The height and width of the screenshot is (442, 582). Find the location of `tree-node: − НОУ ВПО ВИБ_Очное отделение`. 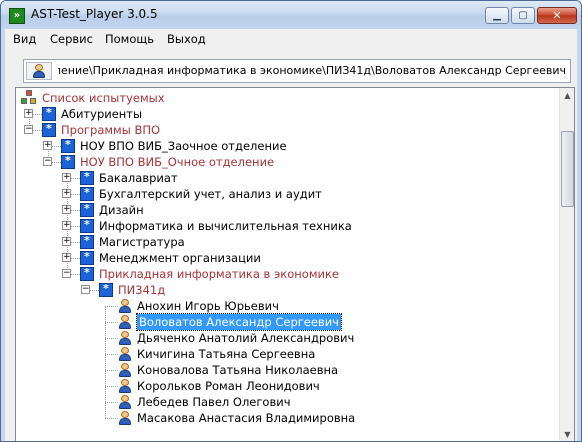

tree-node: − НОУ ВПО ВИБ_Очное отделение is located at coordinates (286, 162).